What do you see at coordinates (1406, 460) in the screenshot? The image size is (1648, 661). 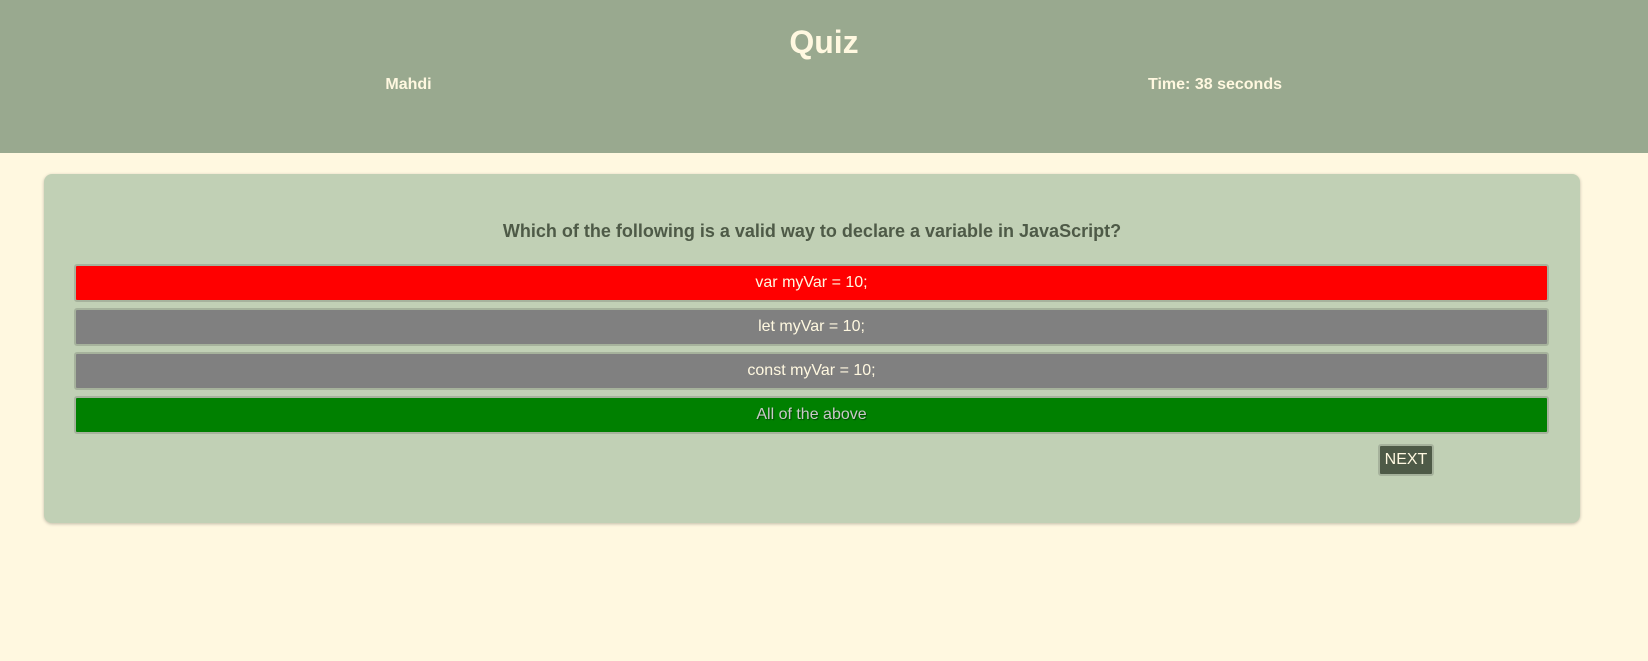 I see `next-button: NEXT` at bounding box center [1406, 460].